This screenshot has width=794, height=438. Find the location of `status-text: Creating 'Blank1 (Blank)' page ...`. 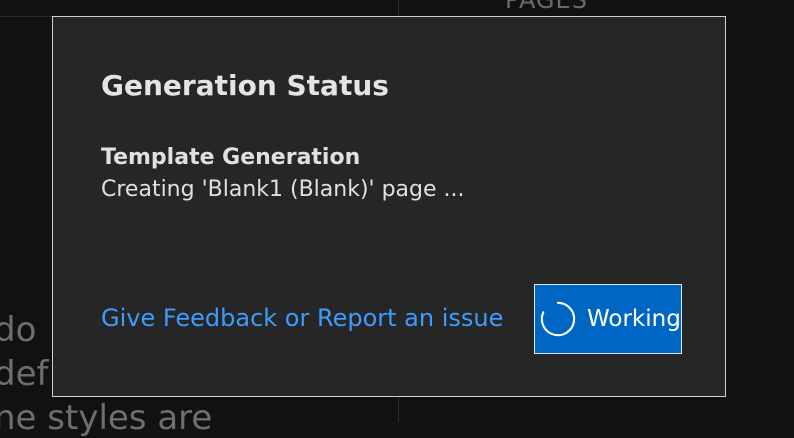

status-text: Creating 'Blank1 (Blank)' page ... is located at coordinates (283, 189).